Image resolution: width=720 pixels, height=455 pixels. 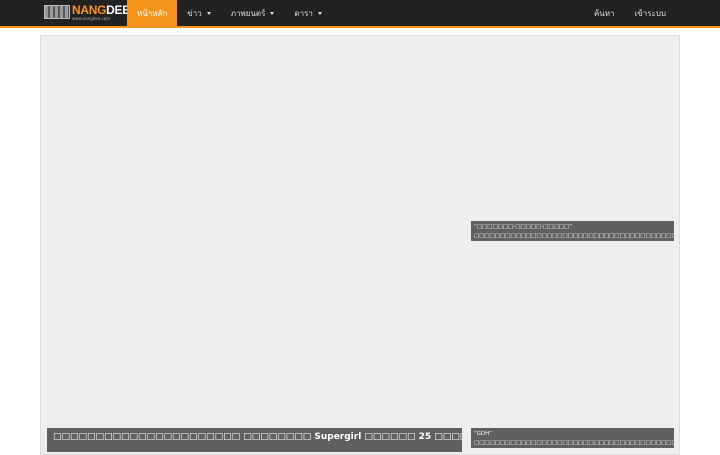 I want to click on nav-home: หน้าหลัก, so click(x=152, y=13).